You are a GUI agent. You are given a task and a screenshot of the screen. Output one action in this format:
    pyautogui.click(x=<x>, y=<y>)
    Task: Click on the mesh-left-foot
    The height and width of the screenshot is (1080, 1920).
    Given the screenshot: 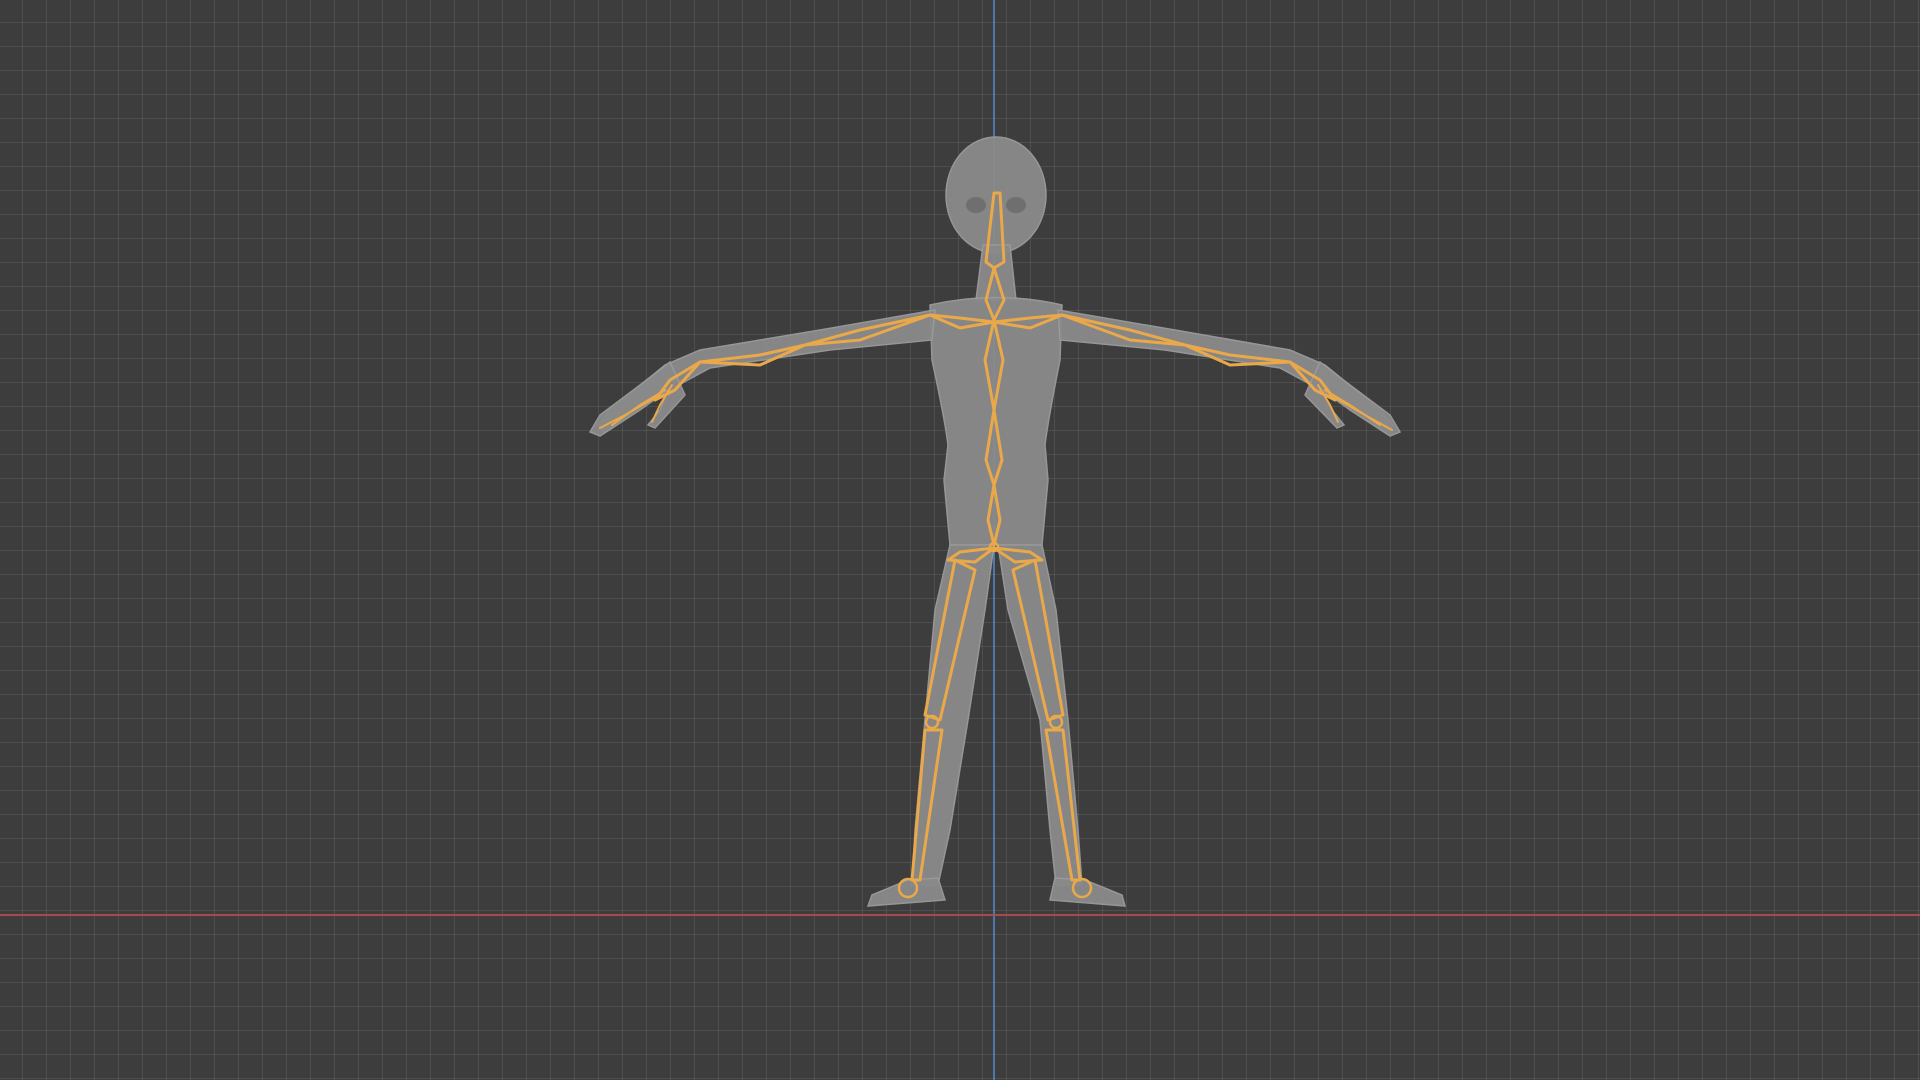 What is the action you would take?
    pyautogui.click(x=906, y=892)
    